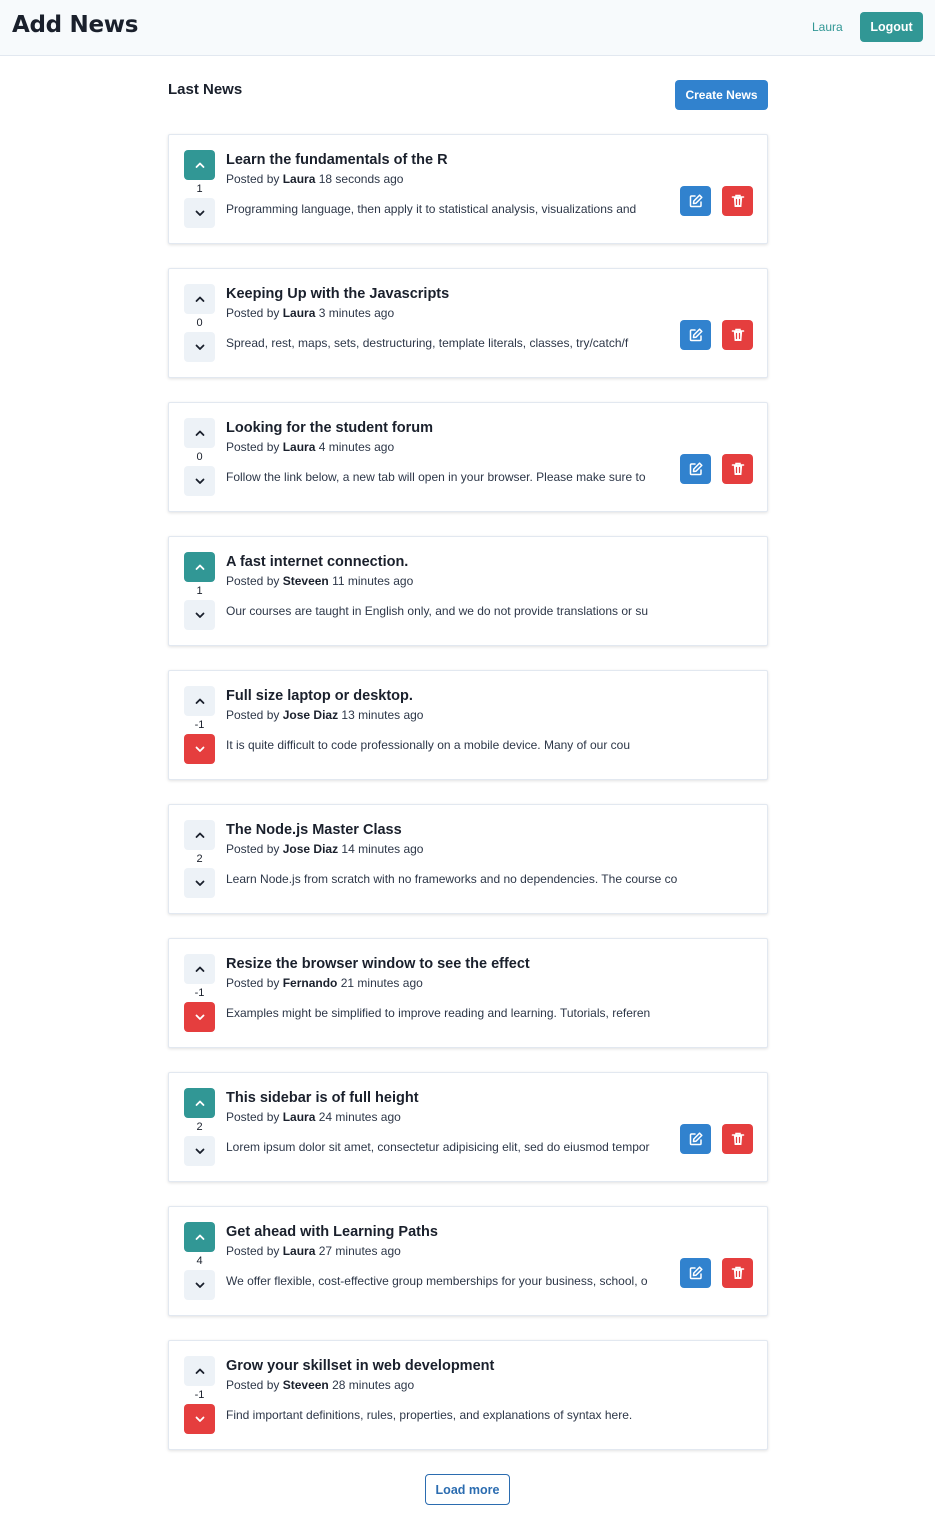 The height and width of the screenshot is (1528, 935). What do you see at coordinates (314, 830) in the screenshot?
I see `news-title: The Node.js Master Class` at bounding box center [314, 830].